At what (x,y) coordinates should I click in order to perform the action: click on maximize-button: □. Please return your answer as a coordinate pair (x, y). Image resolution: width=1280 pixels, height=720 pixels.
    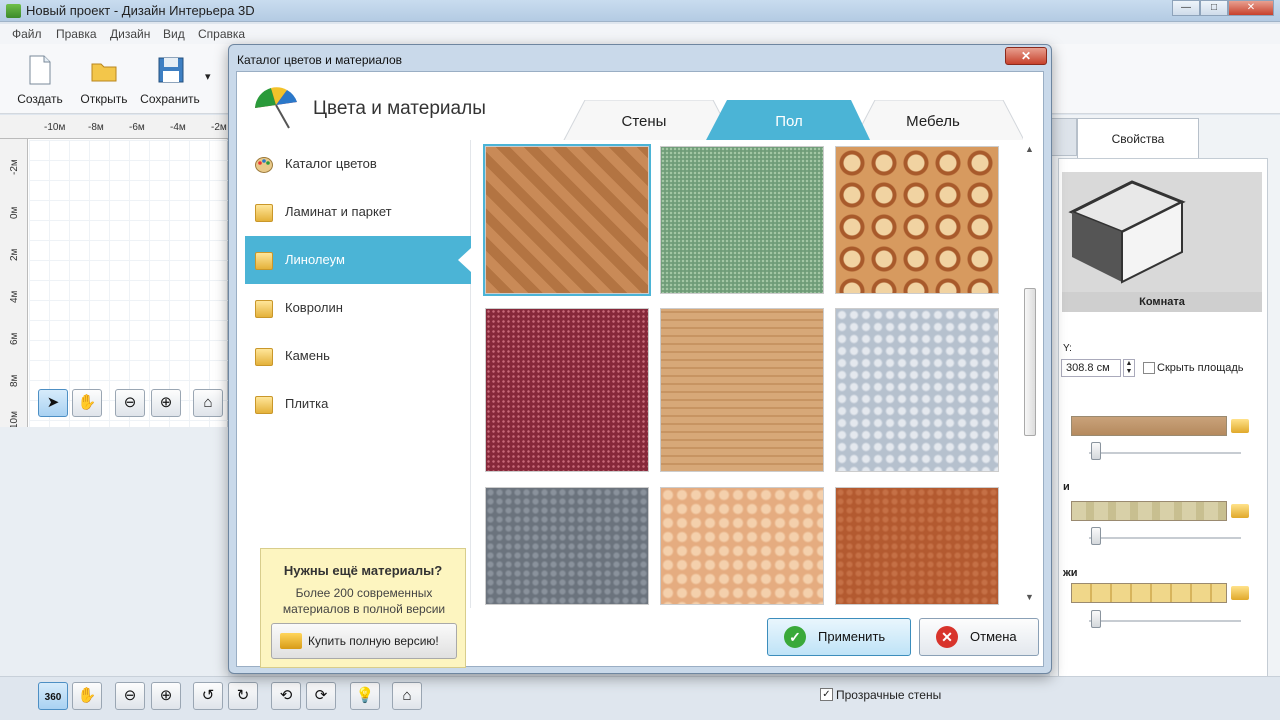
    Looking at the image, I should click on (1214, 8).